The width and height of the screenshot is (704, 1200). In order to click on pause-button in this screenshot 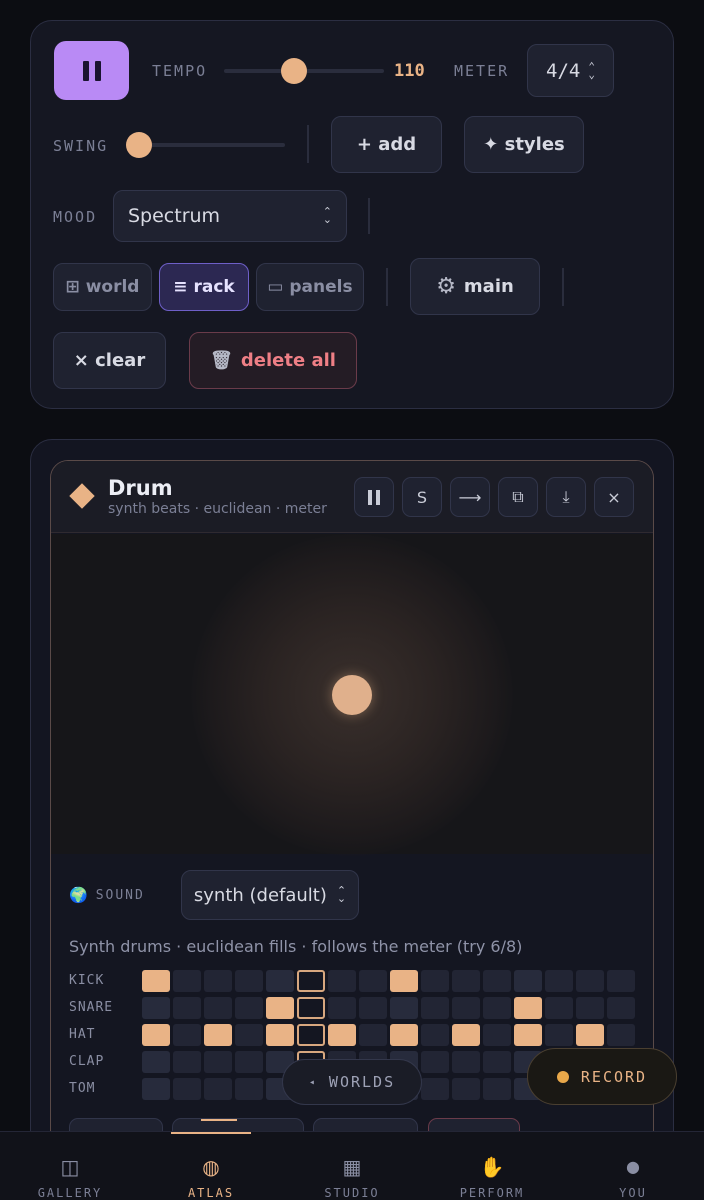, I will do `click(91, 70)`.